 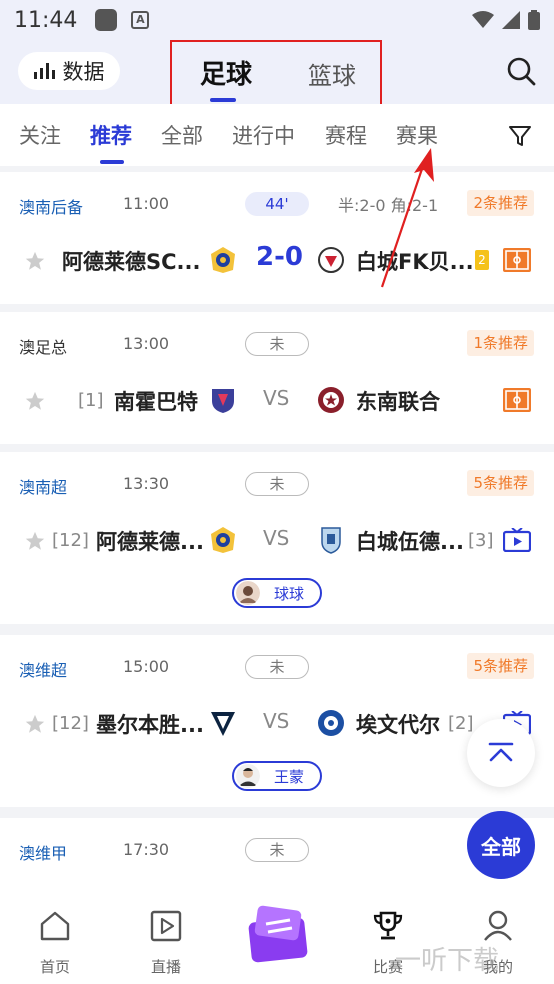 I want to click on data-button: 数据, so click(x=69, y=71).